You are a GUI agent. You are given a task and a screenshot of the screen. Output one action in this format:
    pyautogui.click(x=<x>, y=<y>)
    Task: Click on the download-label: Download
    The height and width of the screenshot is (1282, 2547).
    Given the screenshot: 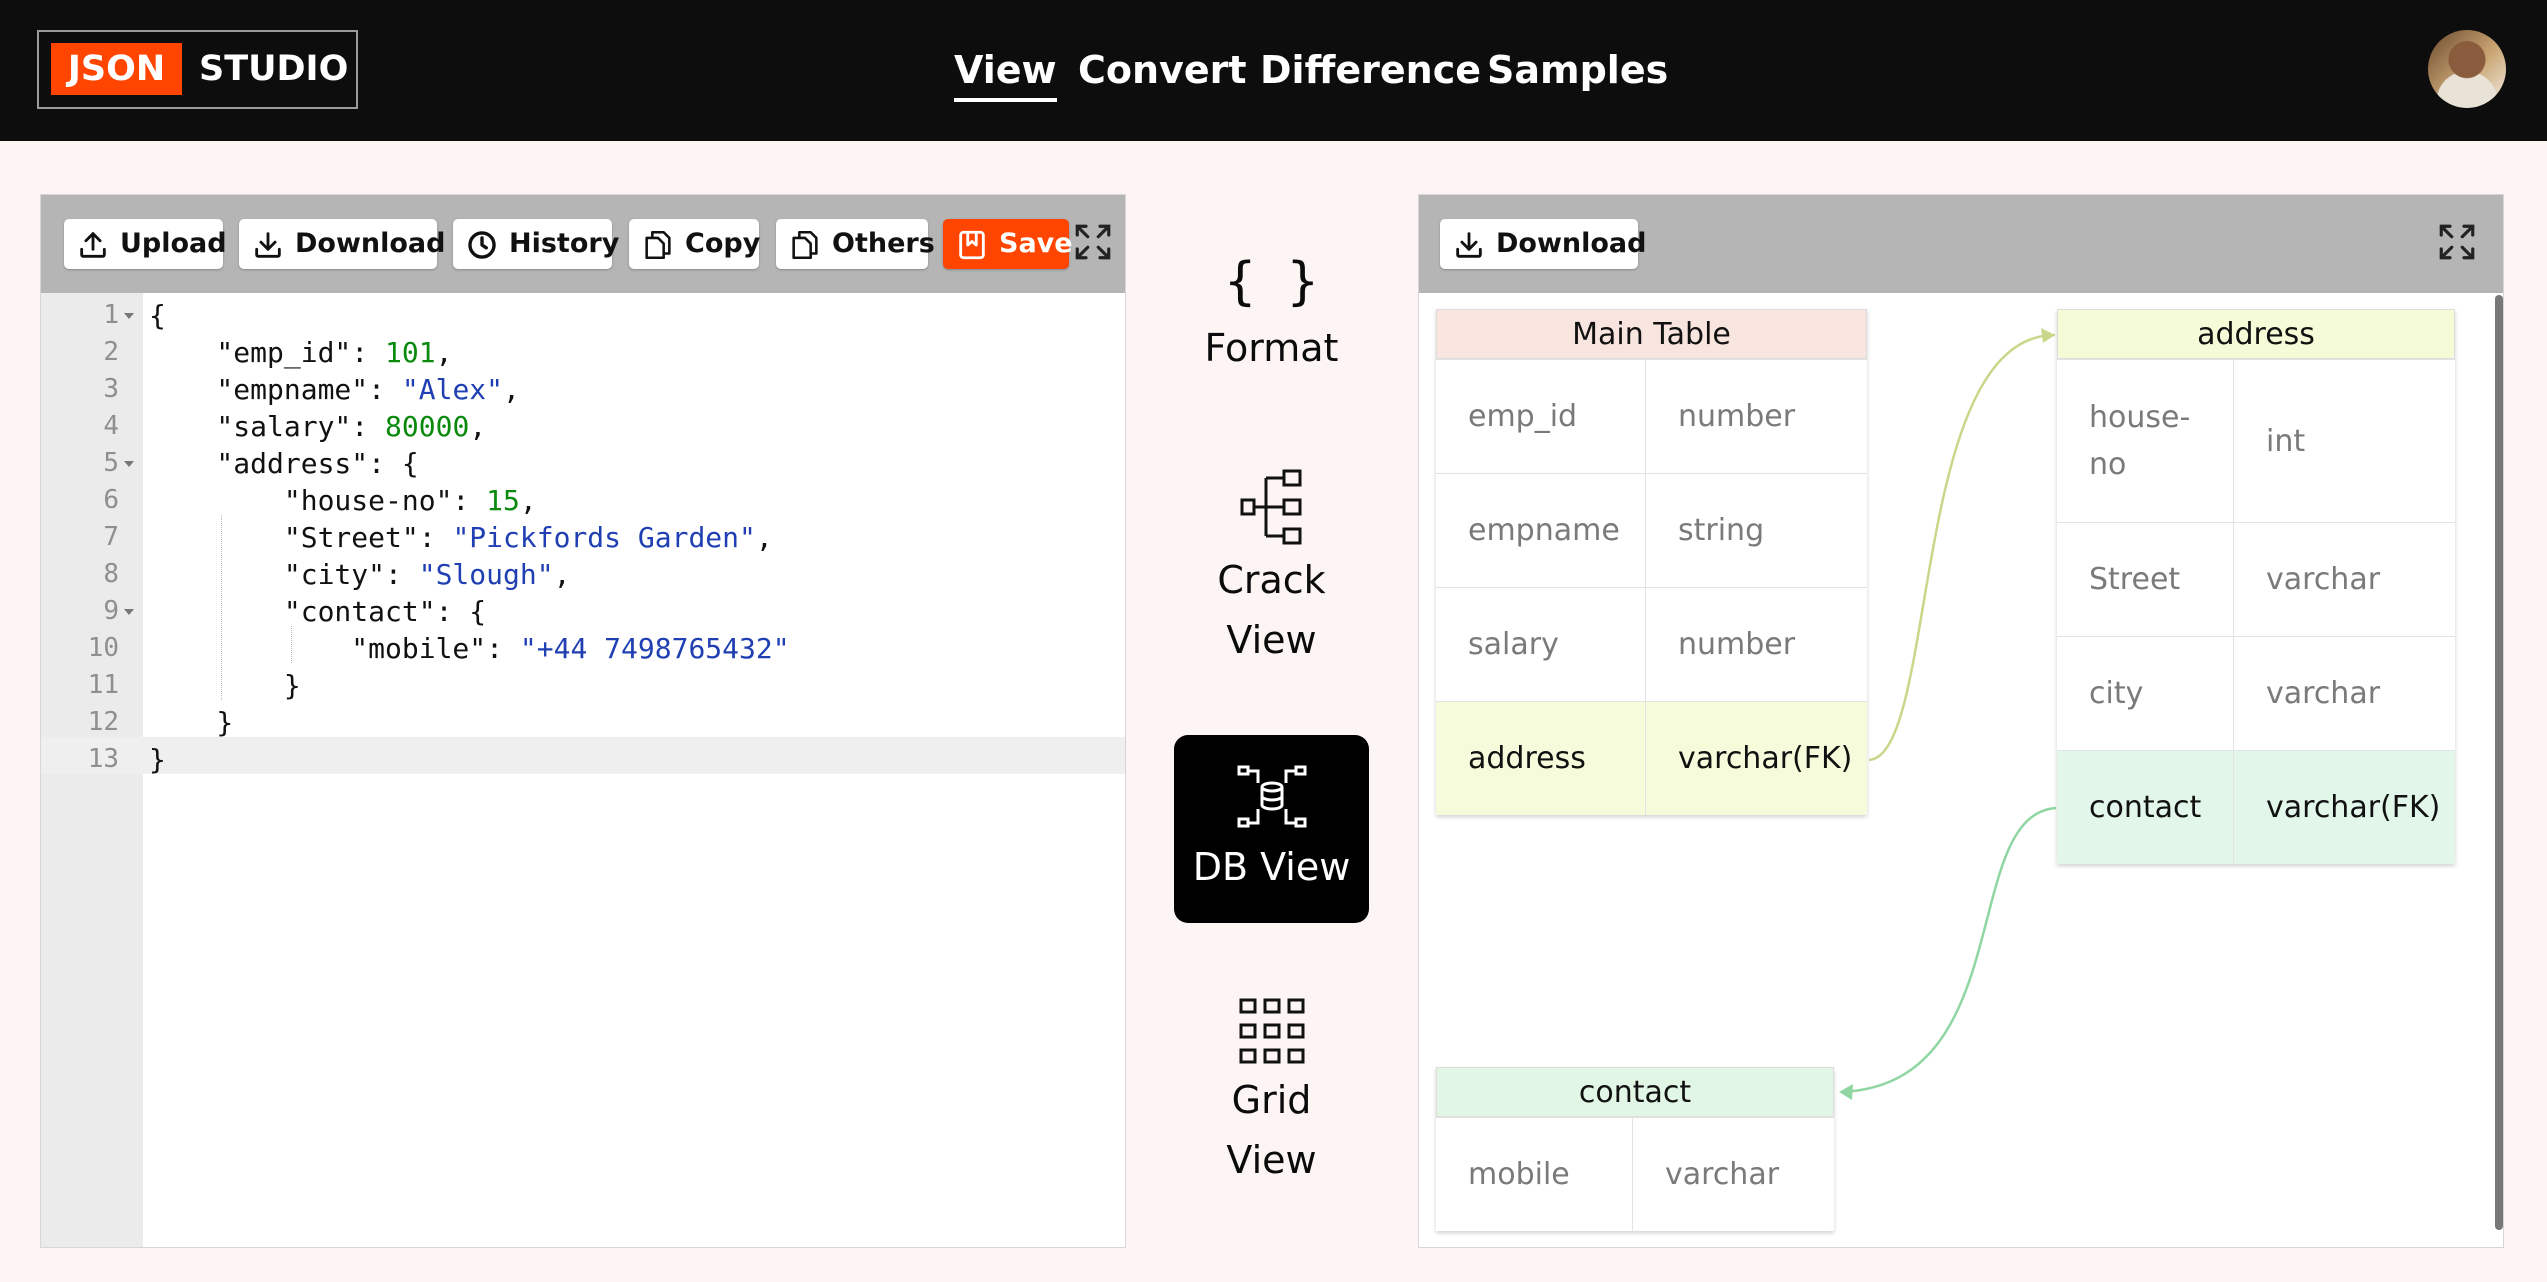 What is the action you would take?
    pyautogui.click(x=370, y=243)
    